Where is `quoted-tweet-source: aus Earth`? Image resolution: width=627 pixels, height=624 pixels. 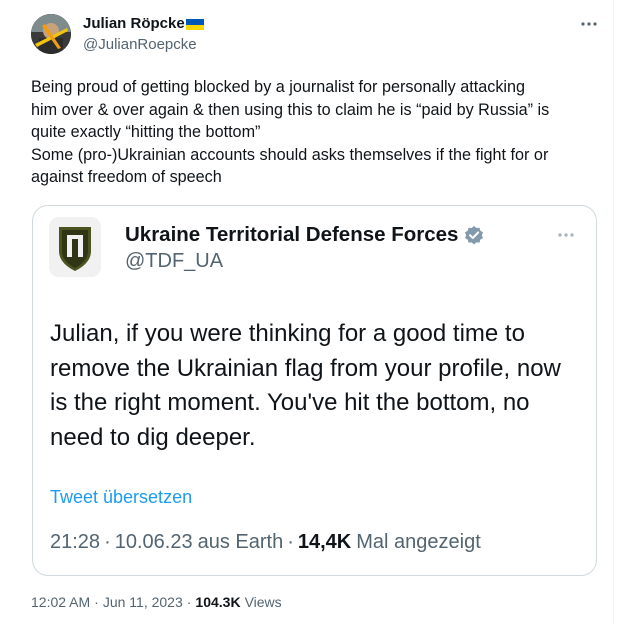 quoted-tweet-source: aus Earth is located at coordinates (240, 542).